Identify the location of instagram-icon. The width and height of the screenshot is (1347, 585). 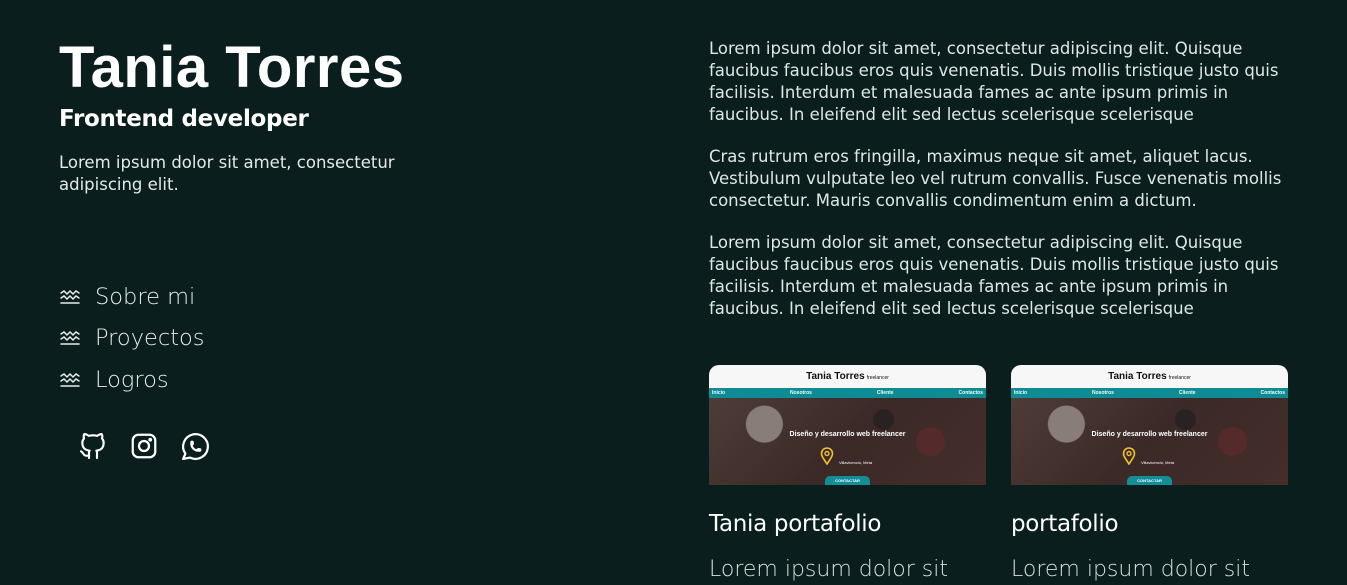
(144, 446).